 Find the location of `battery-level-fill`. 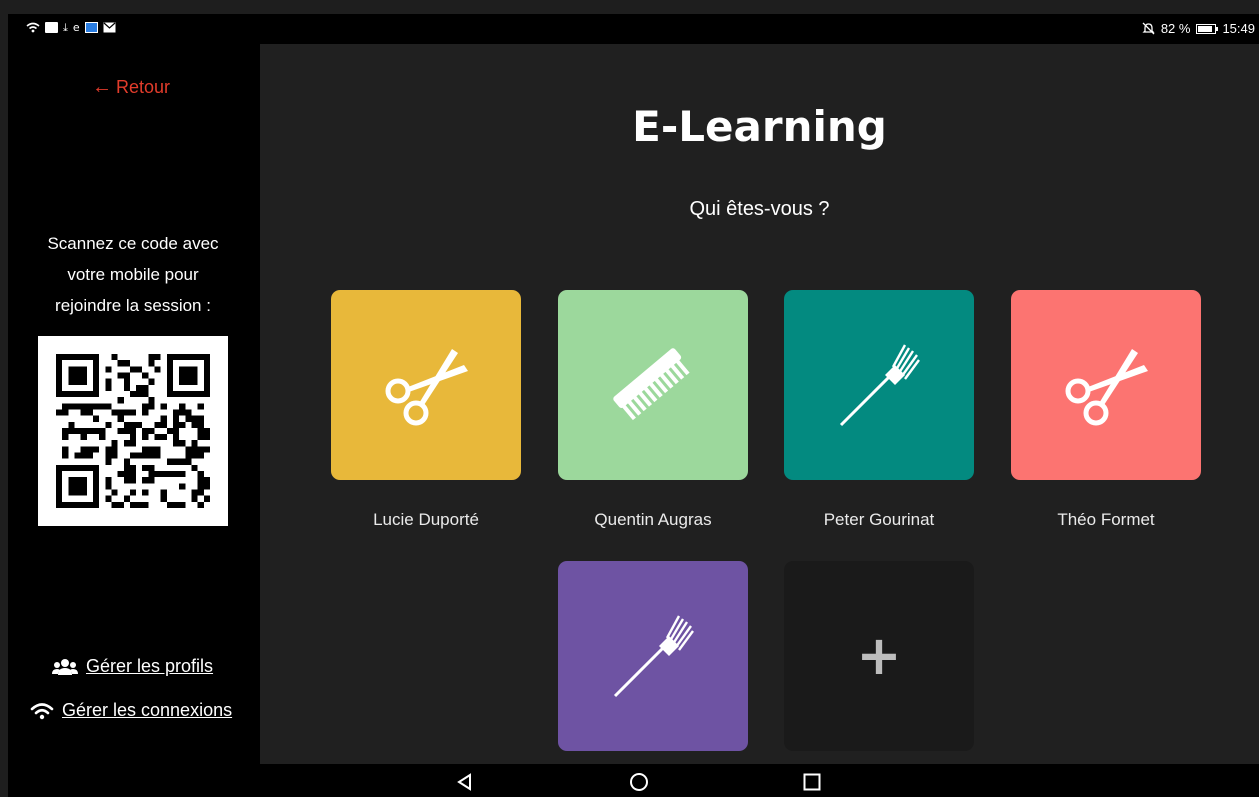

battery-level-fill is located at coordinates (1205, 28).